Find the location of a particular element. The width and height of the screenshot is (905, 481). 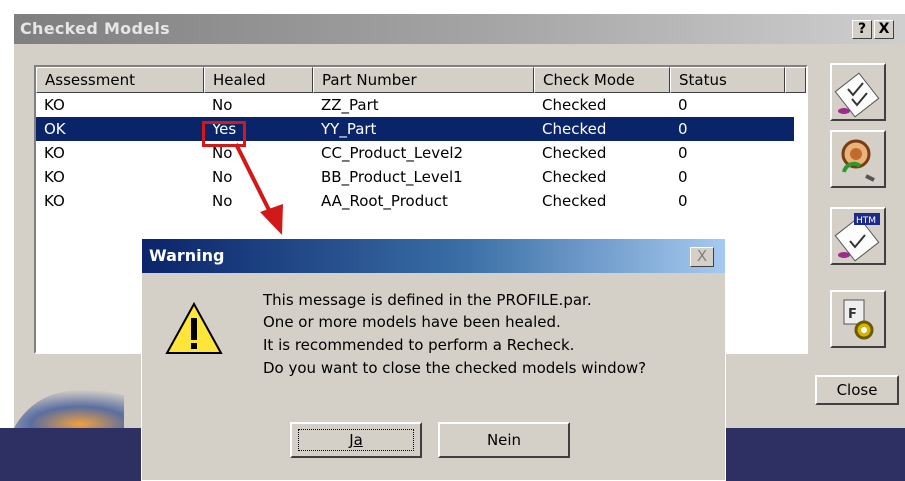

table-row: KO No AA_Root_Product Checked 0 is located at coordinates (415, 201).